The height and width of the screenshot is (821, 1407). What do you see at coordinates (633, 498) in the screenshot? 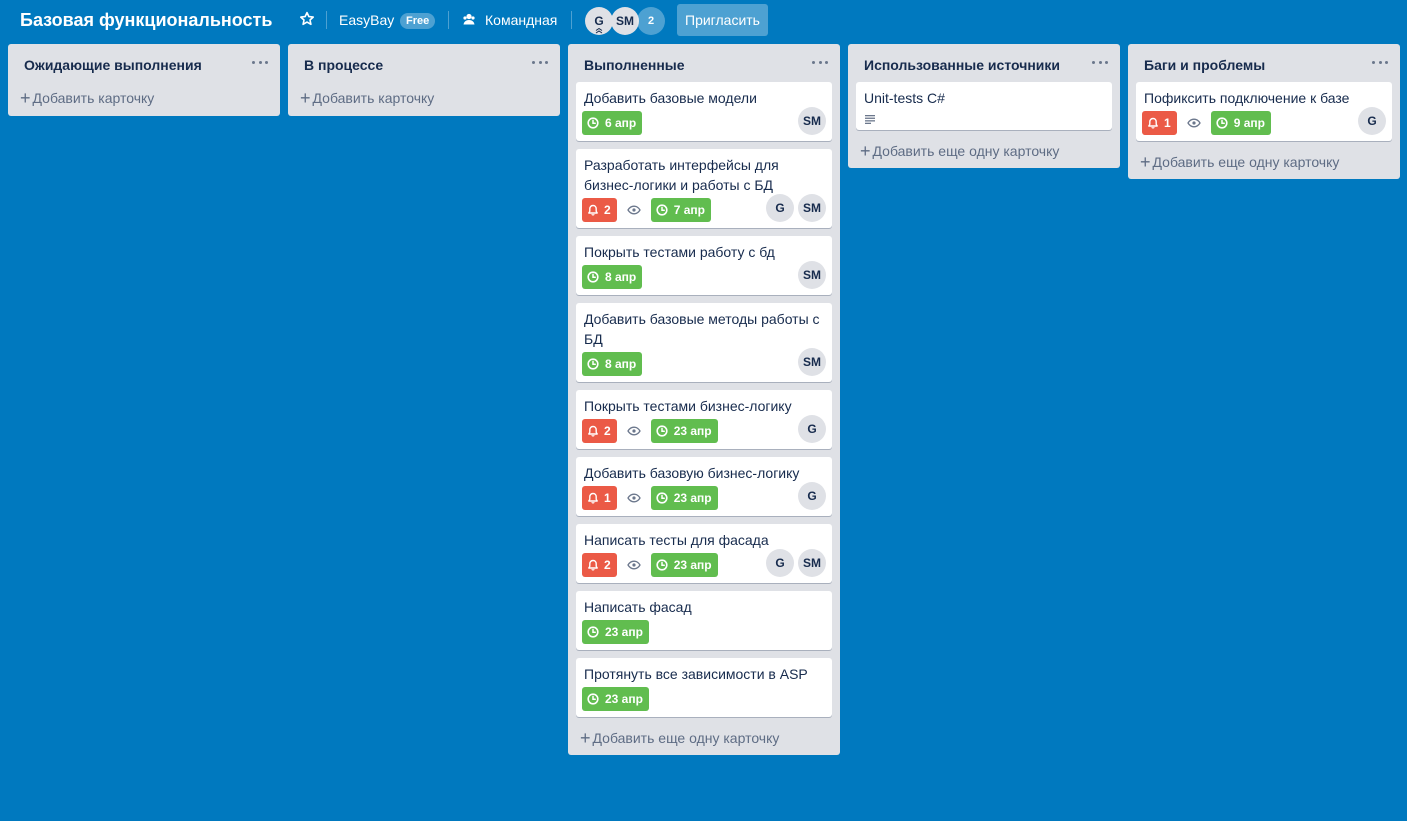
I see `eye-icon` at bounding box center [633, 498].